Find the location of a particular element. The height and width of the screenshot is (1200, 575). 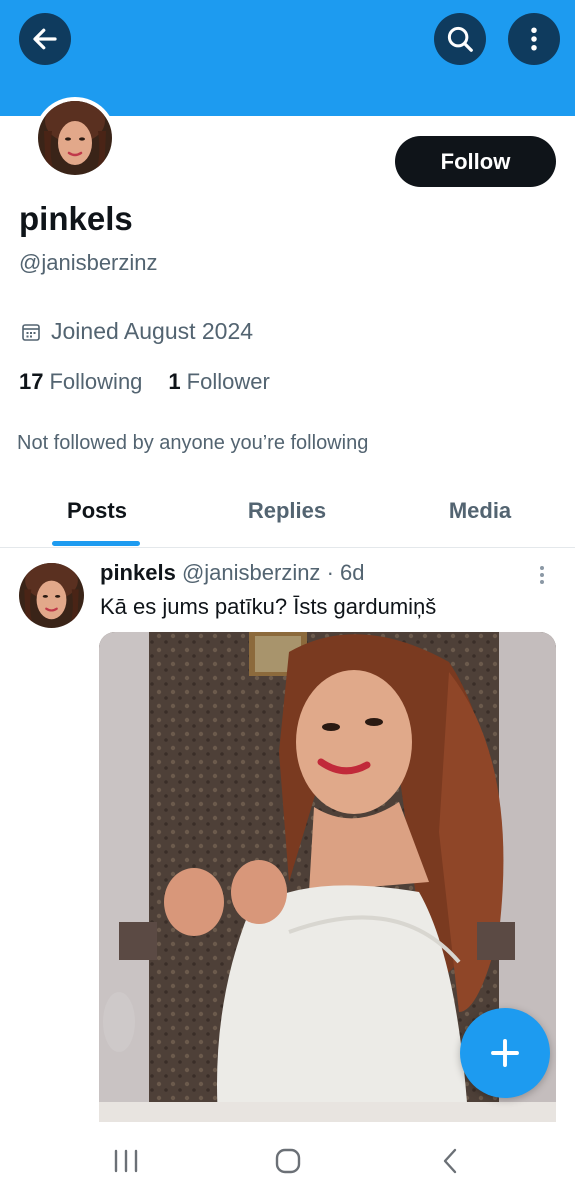

profile-avatar is located at coordinates (75, 138).